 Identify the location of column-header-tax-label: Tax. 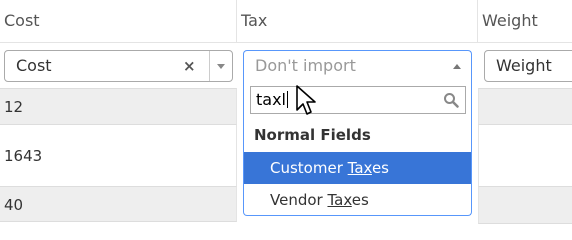
(254, 20).